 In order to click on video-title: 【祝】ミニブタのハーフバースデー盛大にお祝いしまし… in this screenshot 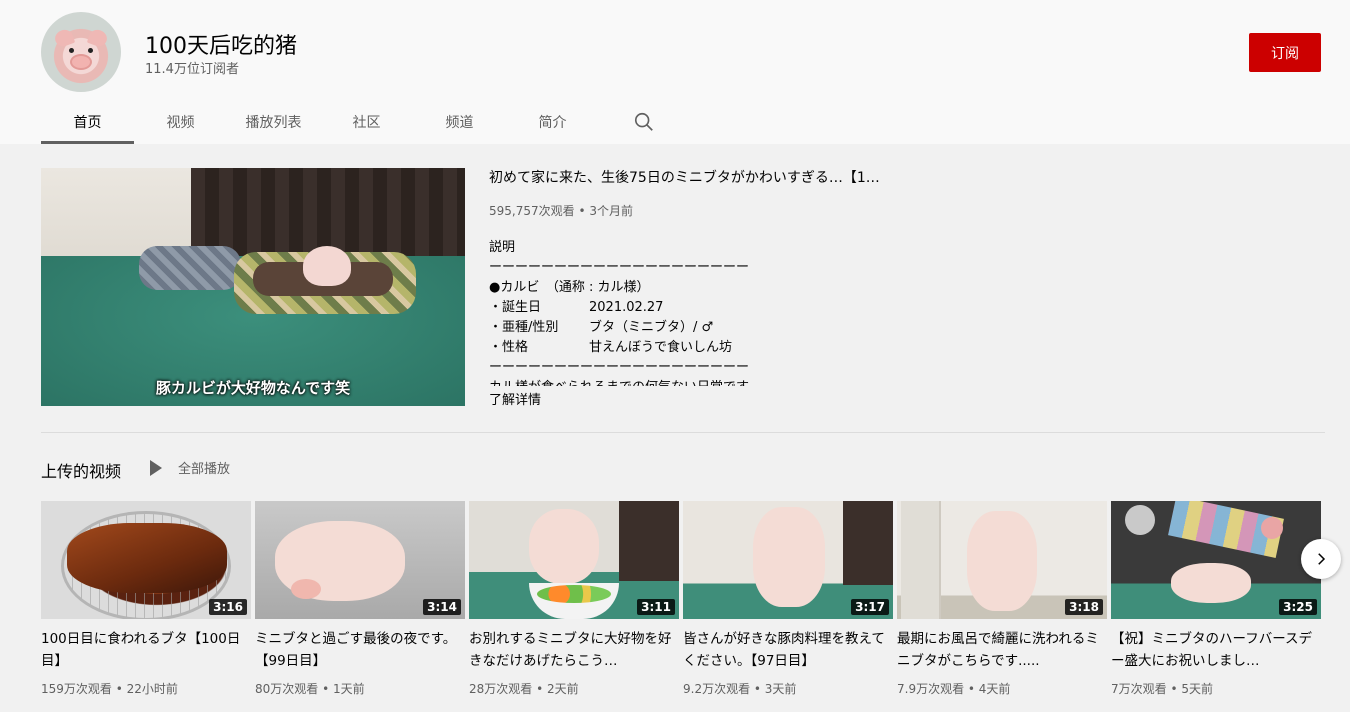, I will do `click(1216, 650)`.